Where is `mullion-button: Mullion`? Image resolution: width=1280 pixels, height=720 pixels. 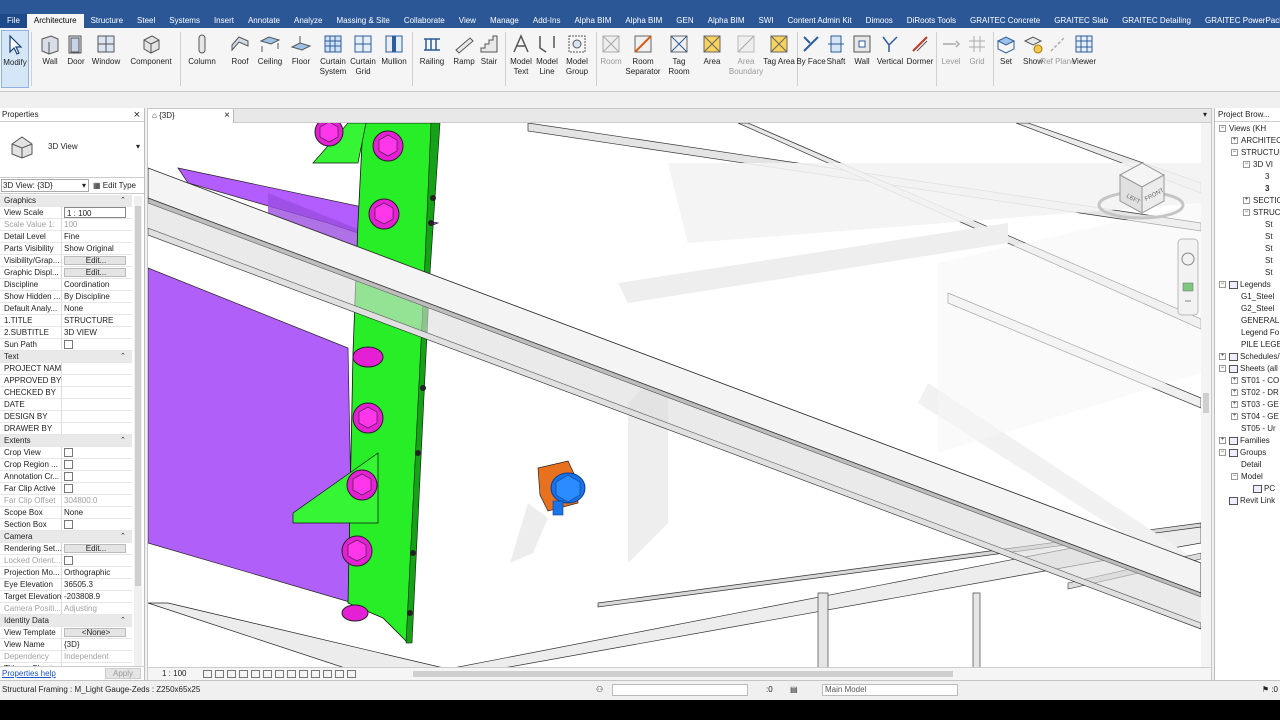
mullion-button: Mullion is located at coordinates (394, 48).